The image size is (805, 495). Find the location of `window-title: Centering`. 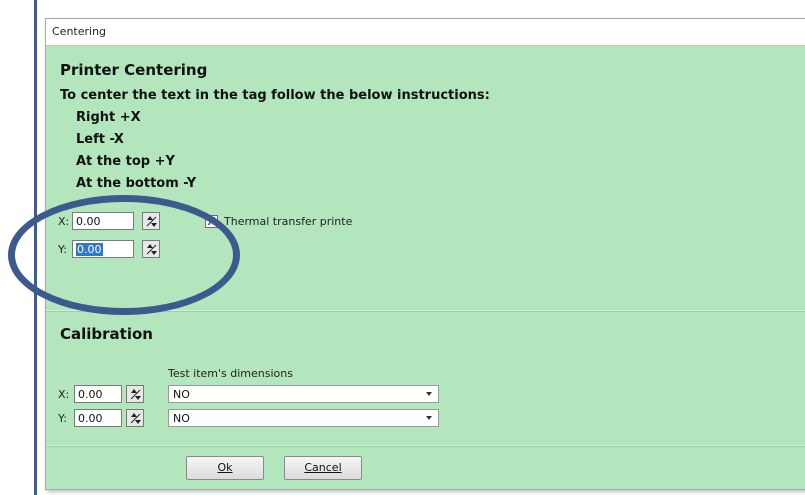

window-title: Centering is located at coordinates (79, 31).